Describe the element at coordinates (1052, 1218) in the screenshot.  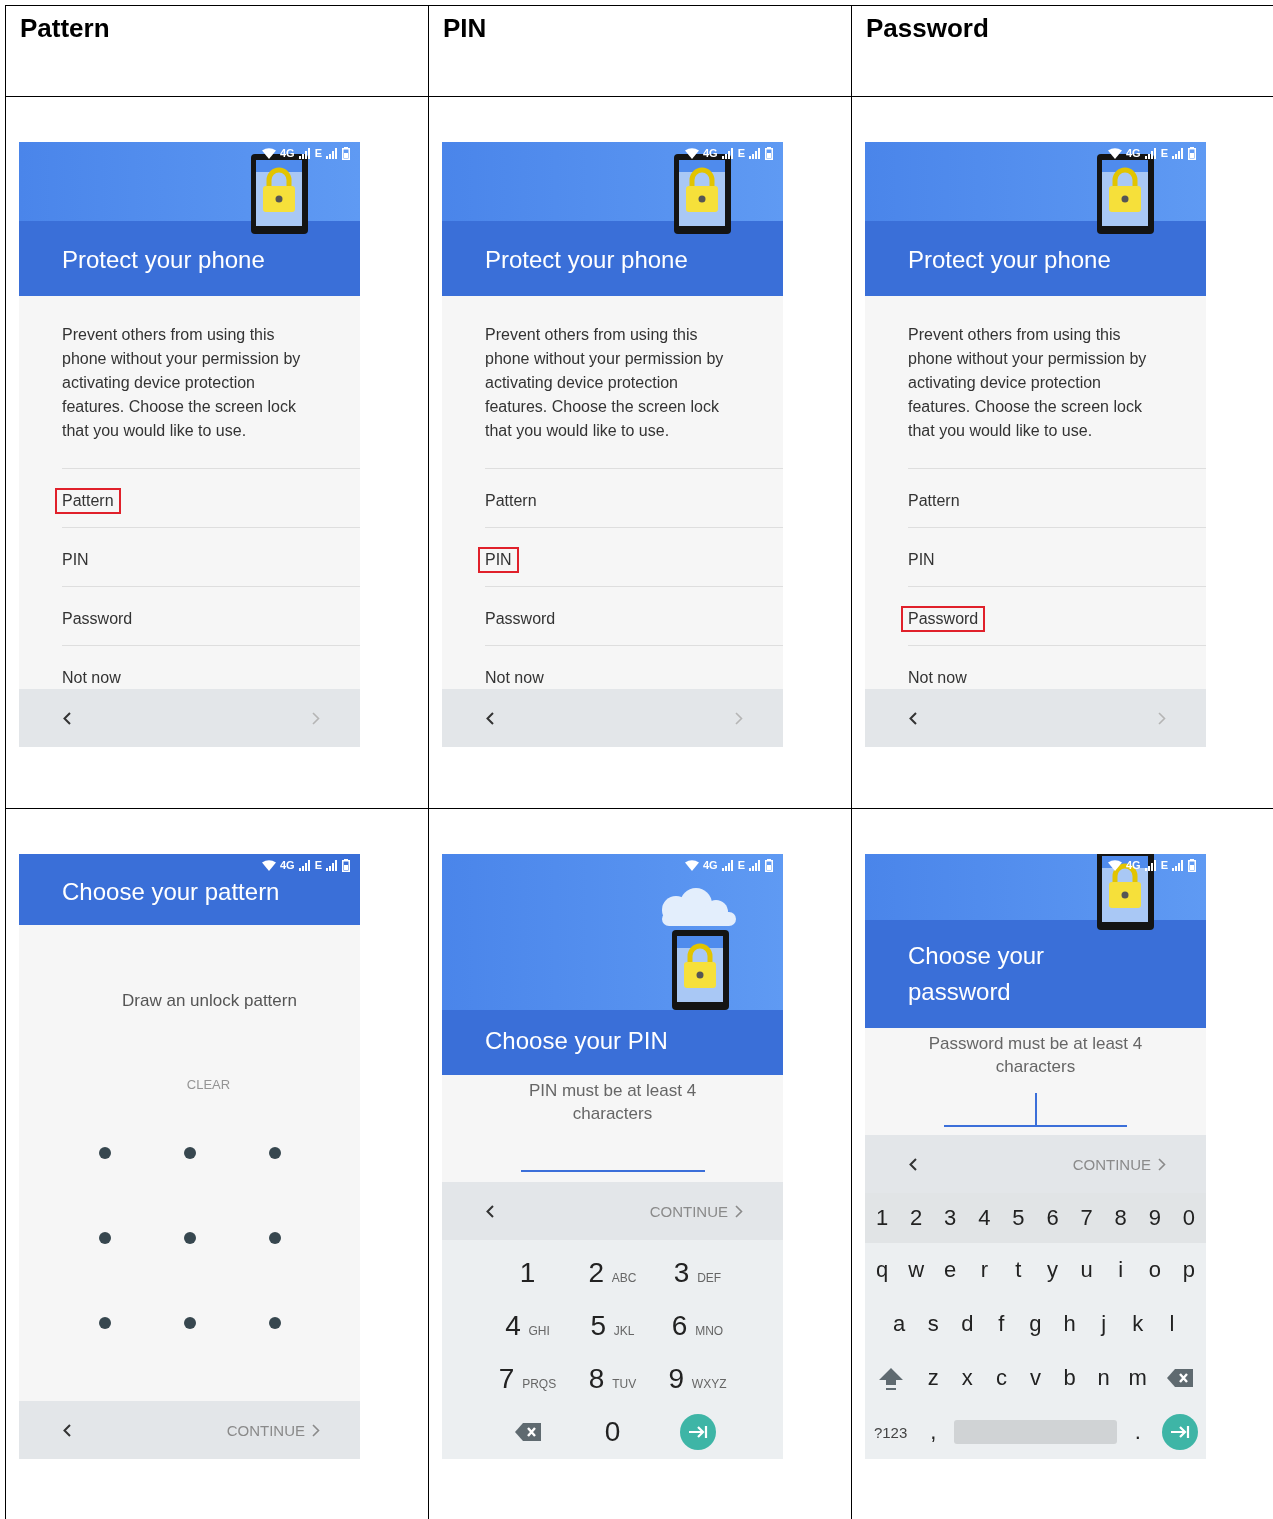
I see `keyboard-key: 6` at that location.